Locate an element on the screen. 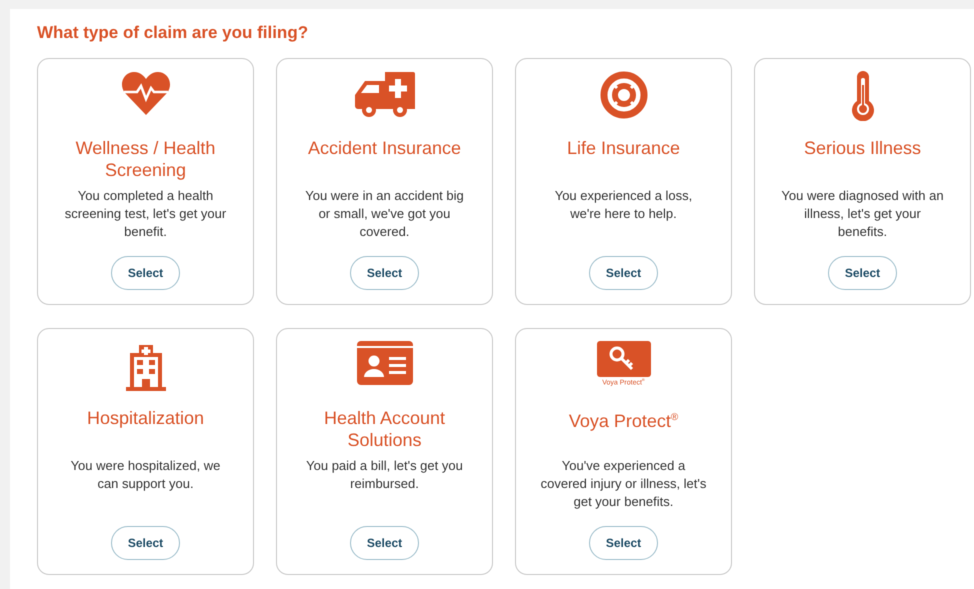 The width and height of the screenshot is (974, 589). card-description: You experienced a loss, we're here to help. is located at coordinates (624, 205).